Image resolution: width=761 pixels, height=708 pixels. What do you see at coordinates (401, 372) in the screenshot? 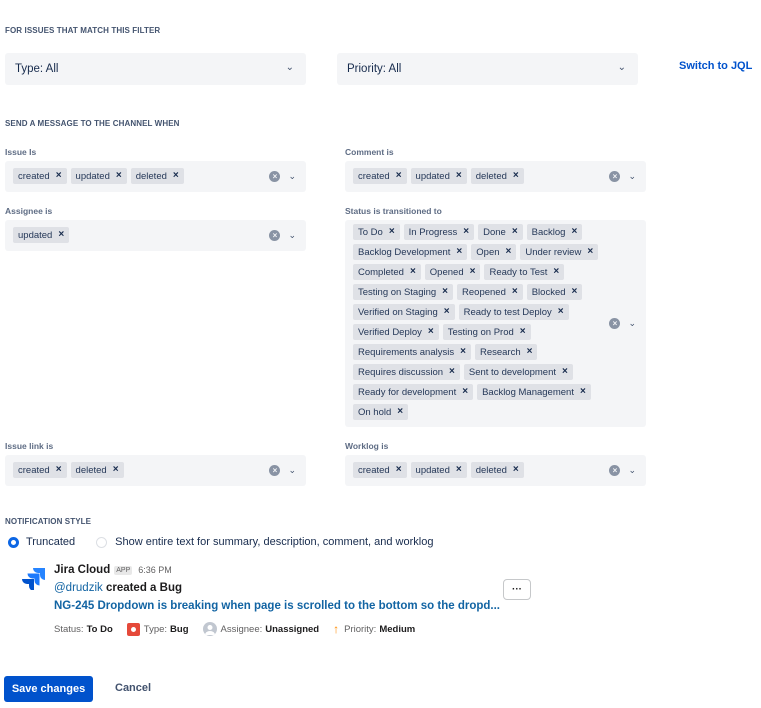
I see `tag-label: Requires discussion` at bounding box center [401, 372].